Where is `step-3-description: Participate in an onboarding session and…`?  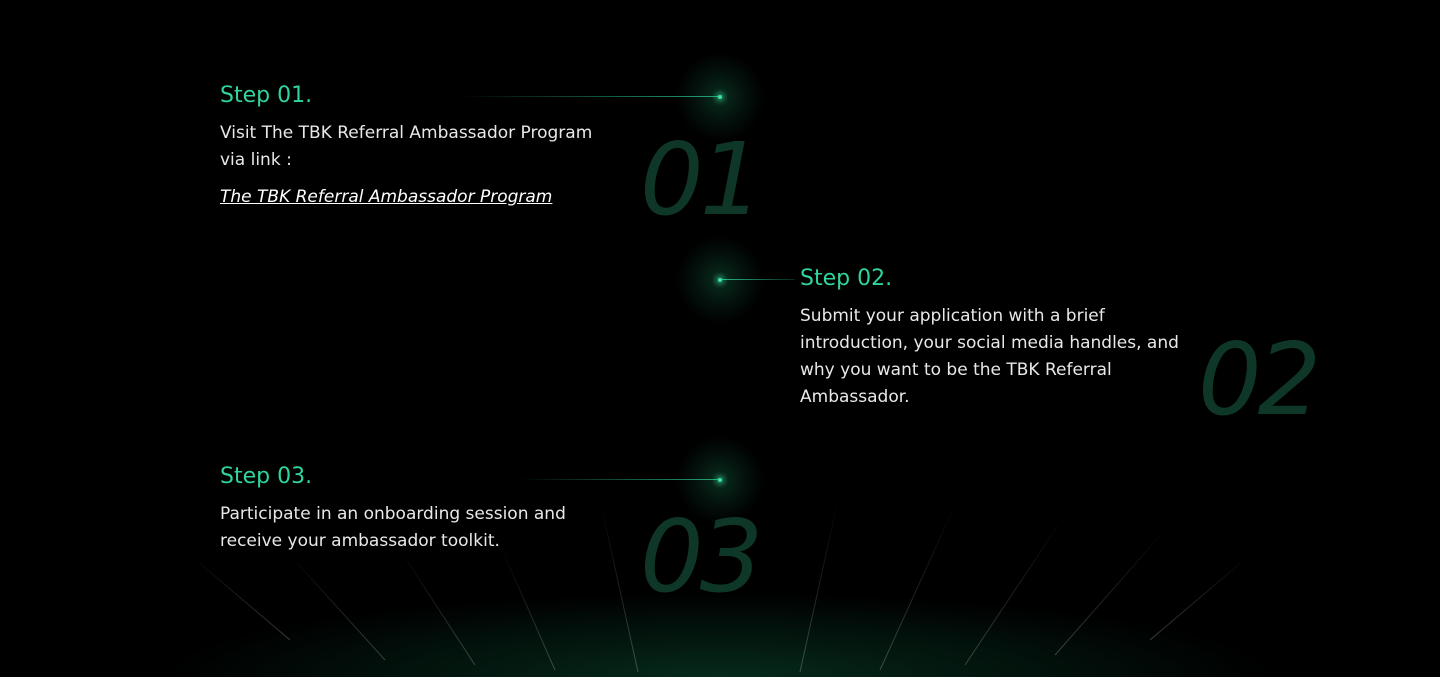 step-3-description: Participate in an onboarding session and… is located at coordinates (393, 527).